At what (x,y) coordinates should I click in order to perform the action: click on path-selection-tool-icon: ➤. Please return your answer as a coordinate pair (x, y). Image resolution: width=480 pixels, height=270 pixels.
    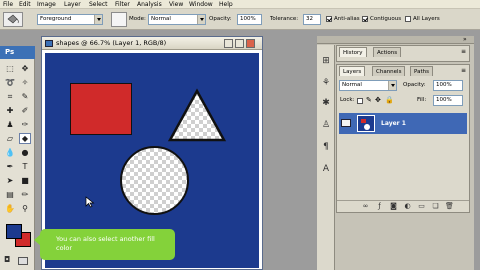
    Looking at the image, I should click on (10, 180).